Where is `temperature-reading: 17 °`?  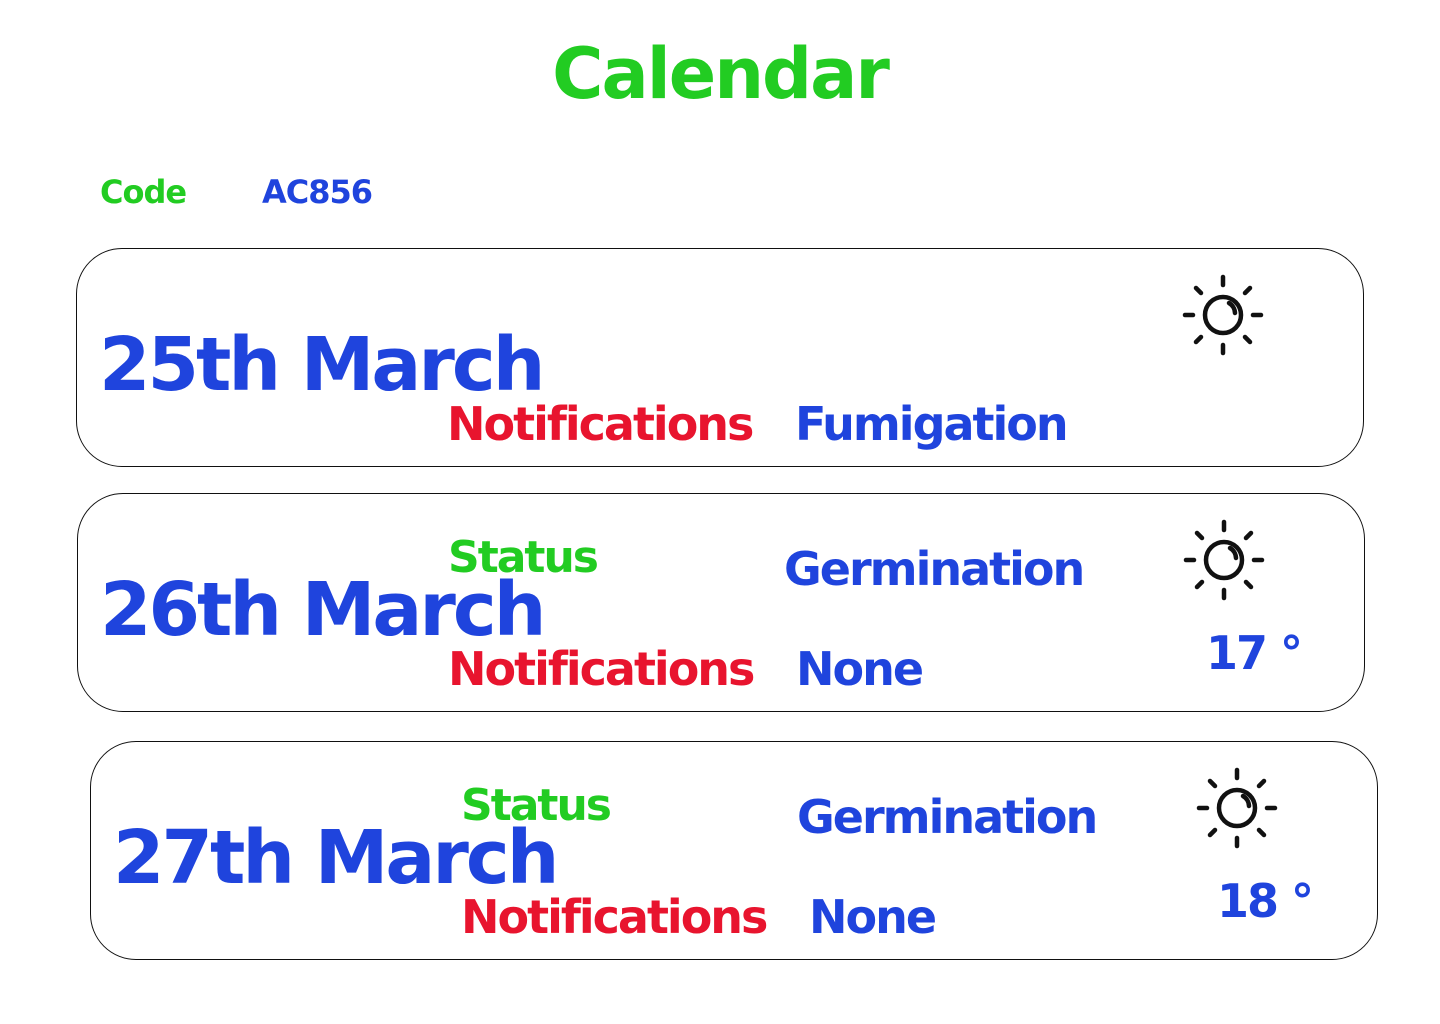 temperature-reading: 17 ° is located at coordinates (1254, 653).